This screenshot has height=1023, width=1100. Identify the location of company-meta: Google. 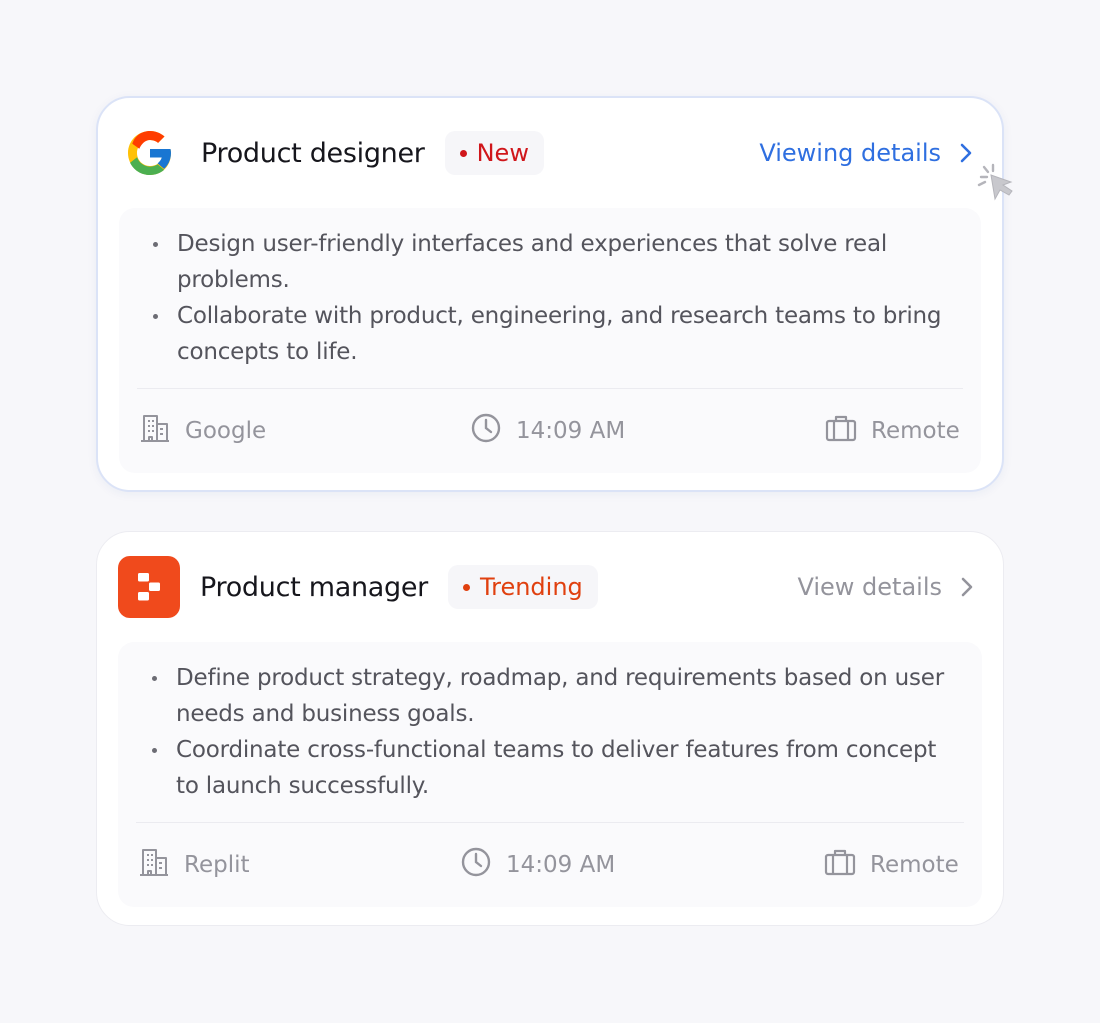
(202, 431).